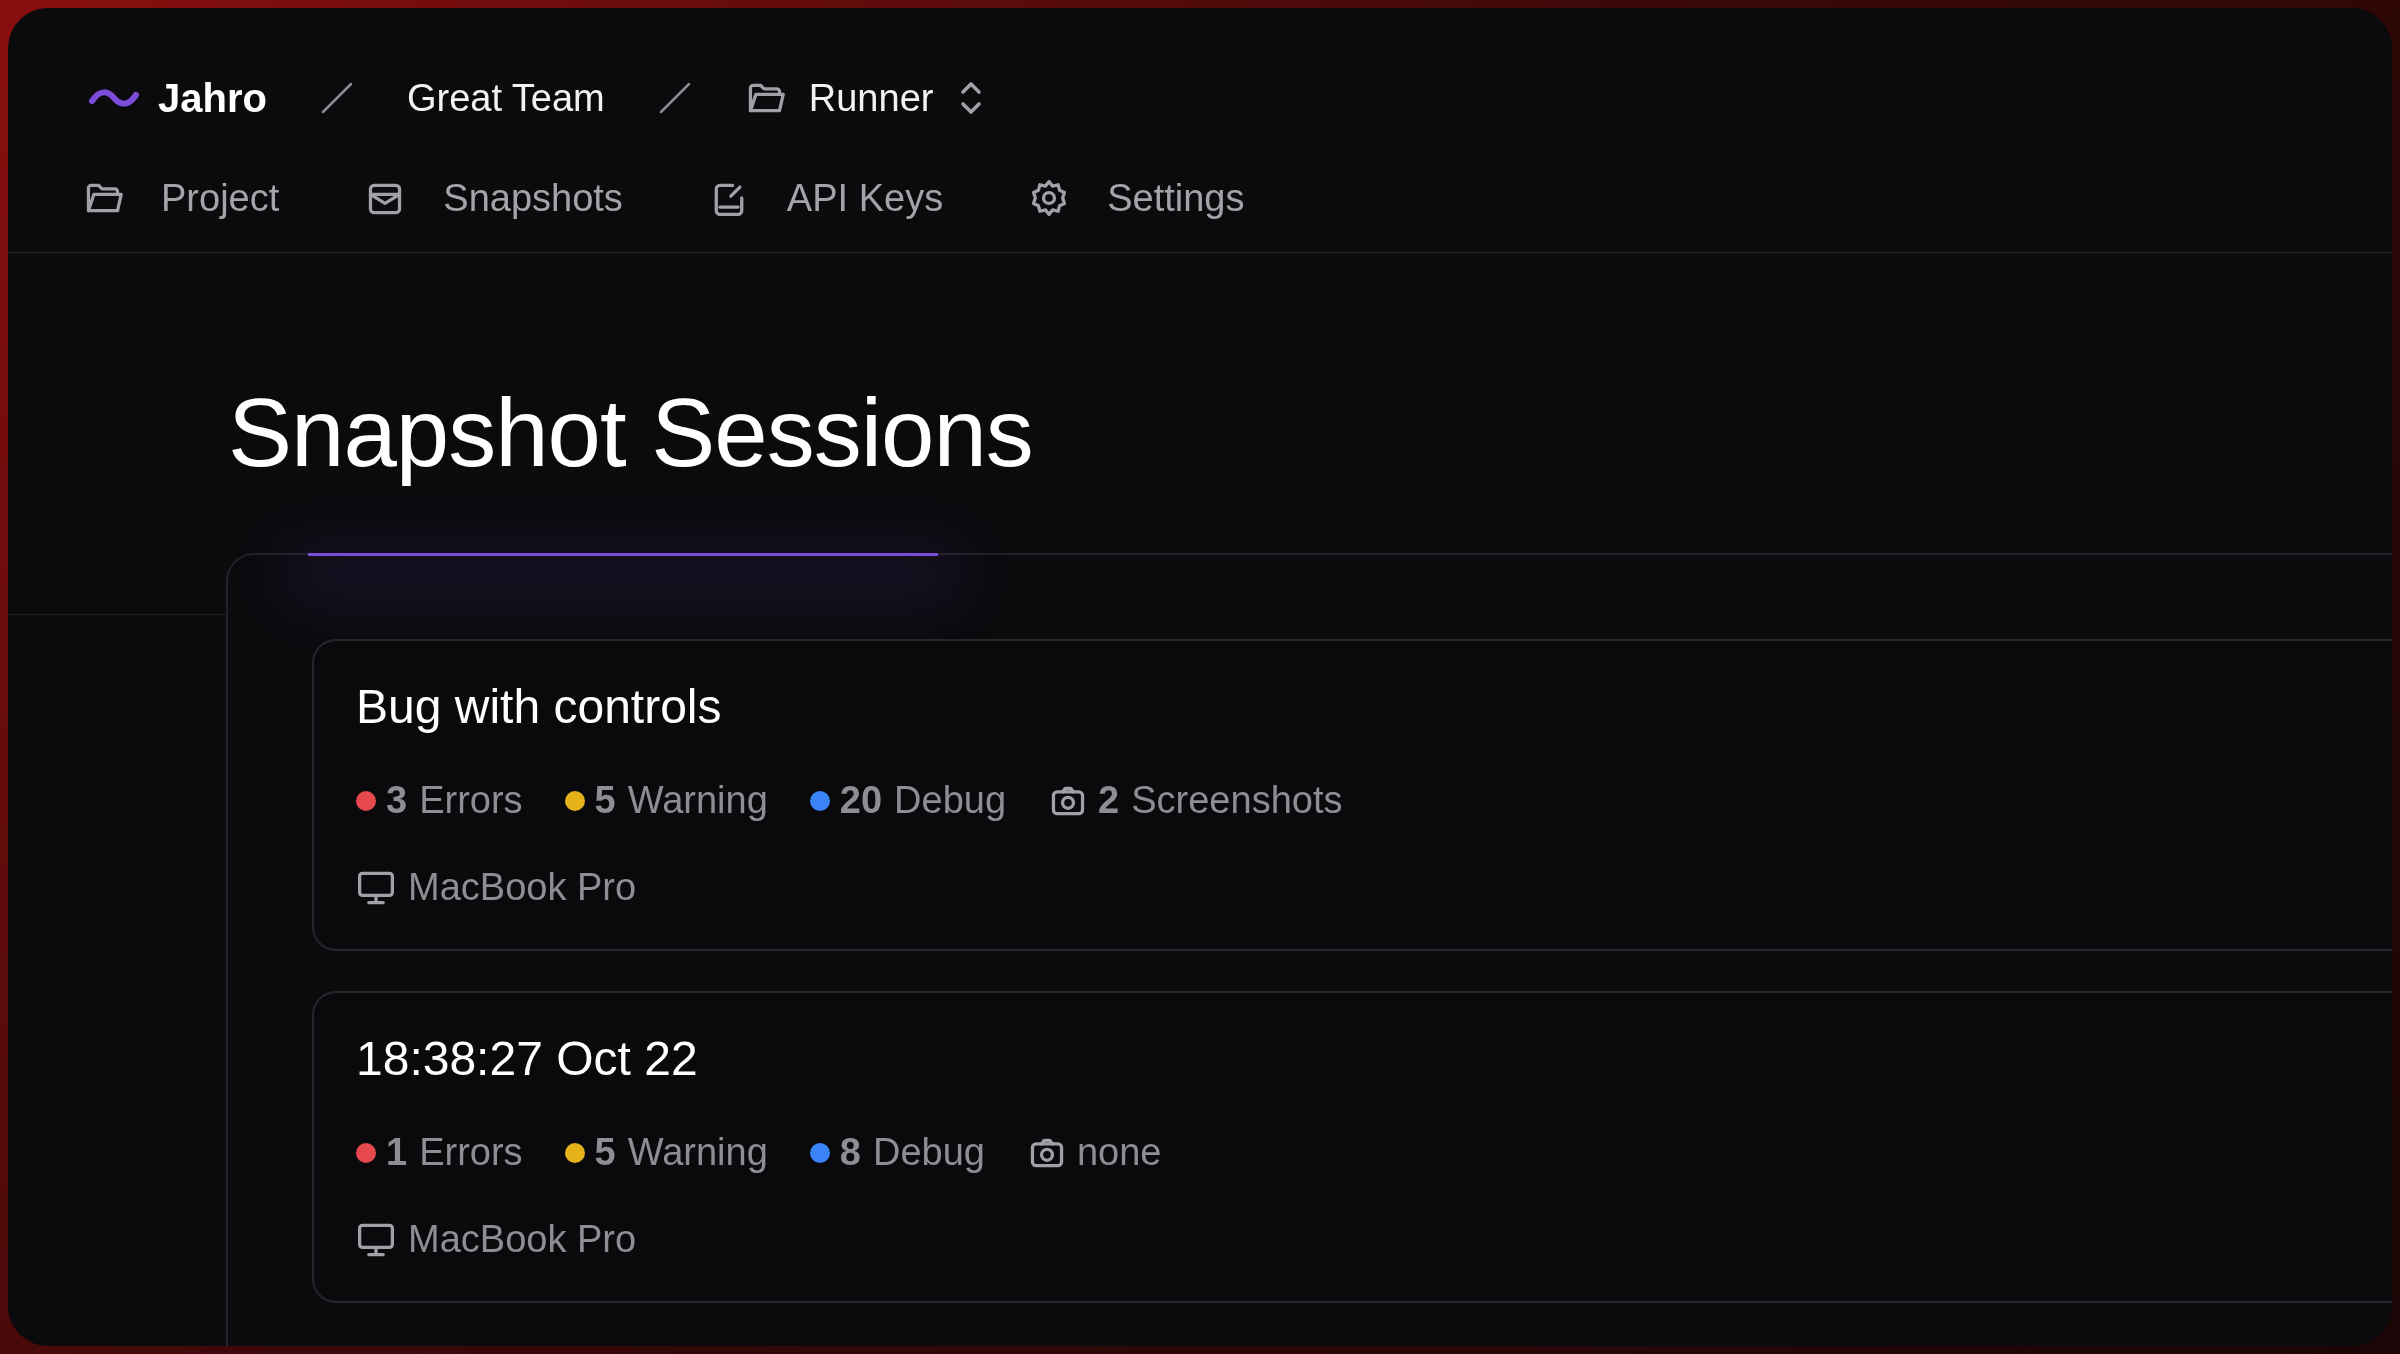 Image resolution: width=2400 pixels, height=1354 pixels. I want to click on brand-name: Jahro, so click(212, 98).